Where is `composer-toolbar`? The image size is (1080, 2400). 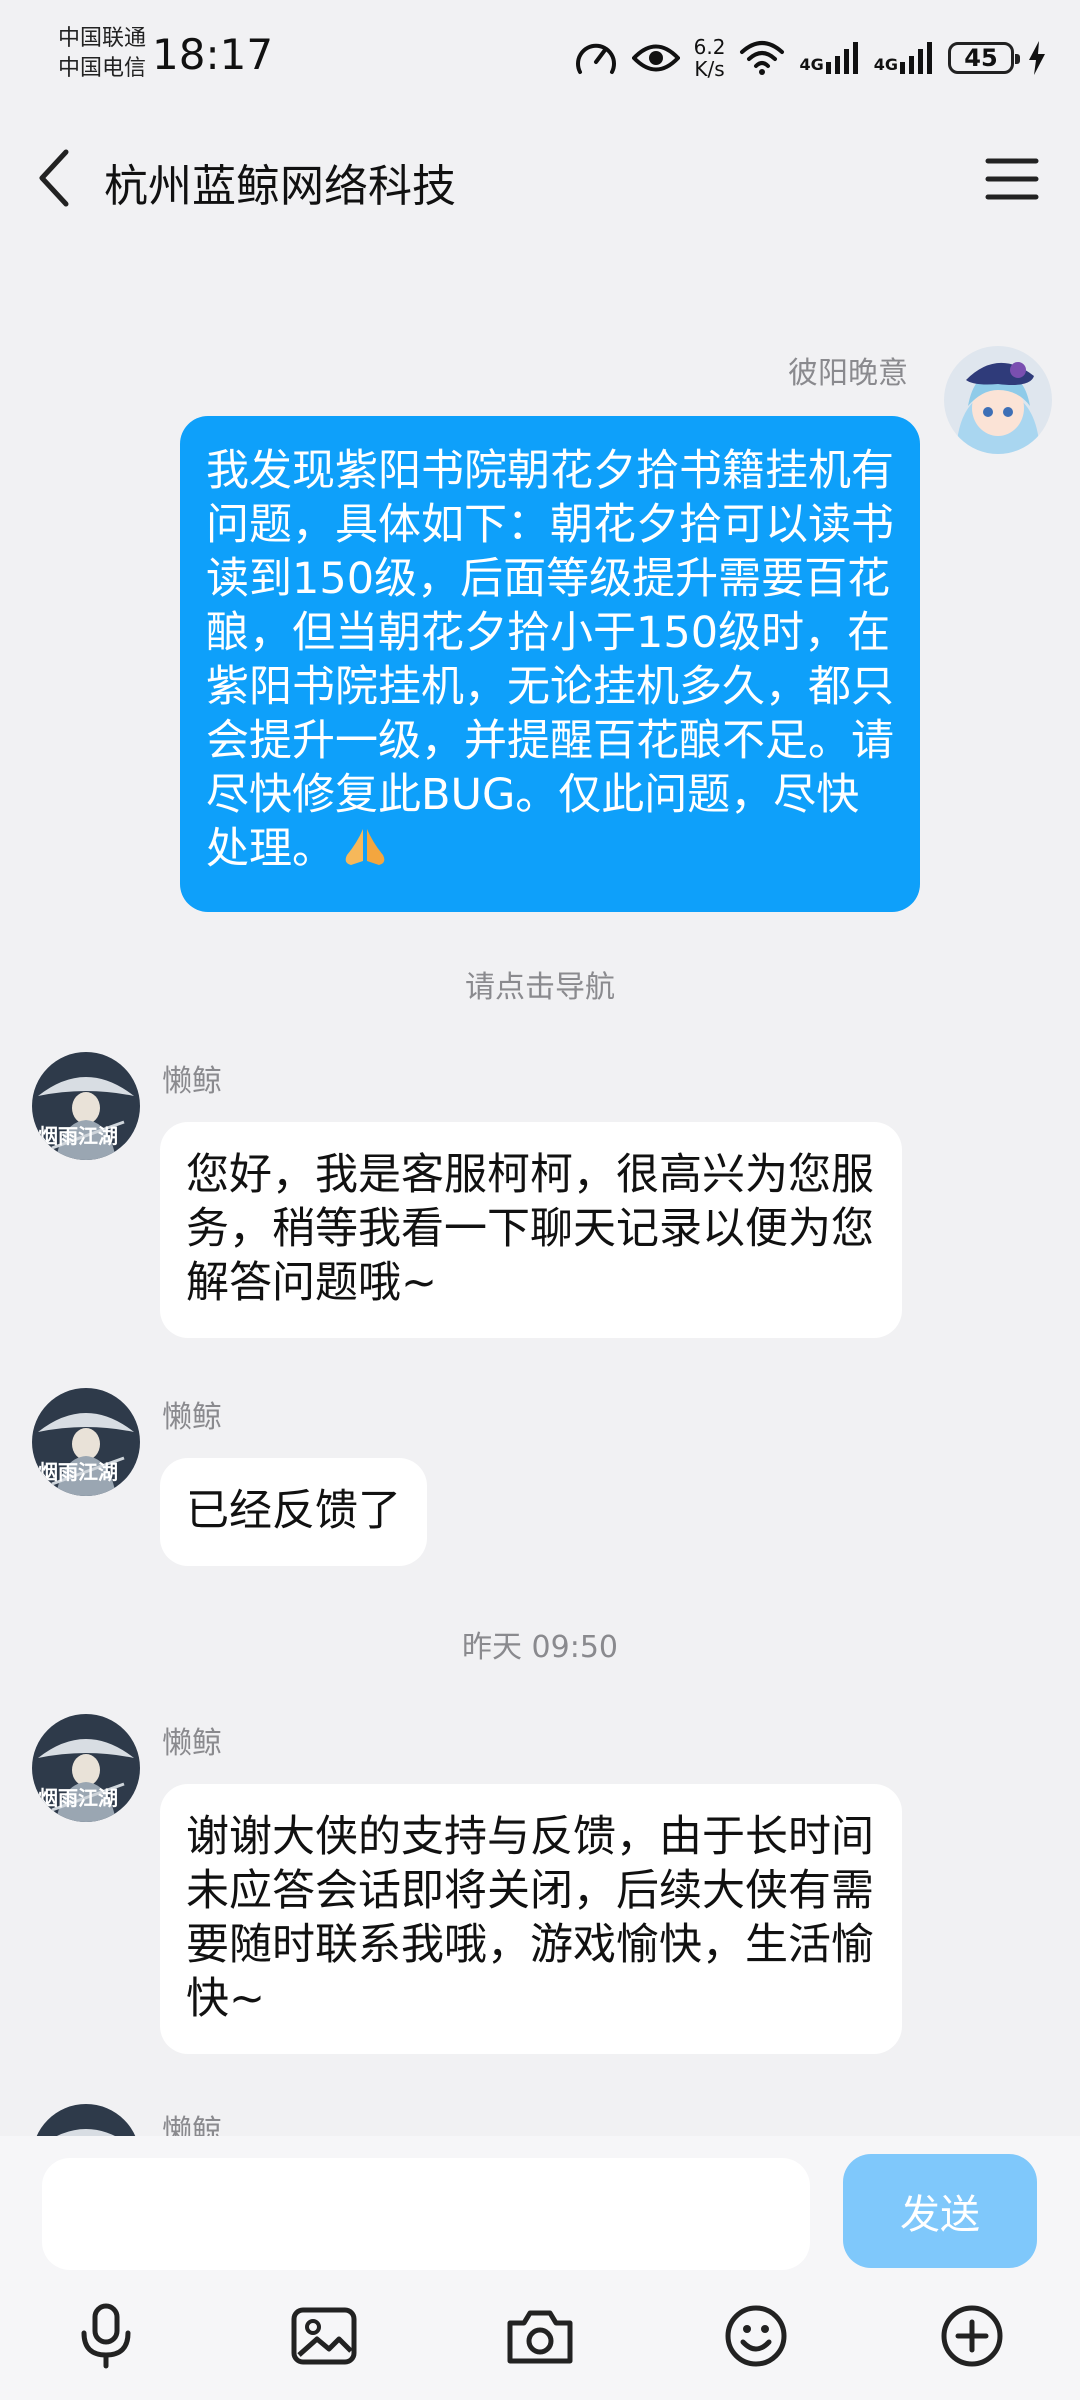
composer-toolbar is located at coordinates (540, 2336).